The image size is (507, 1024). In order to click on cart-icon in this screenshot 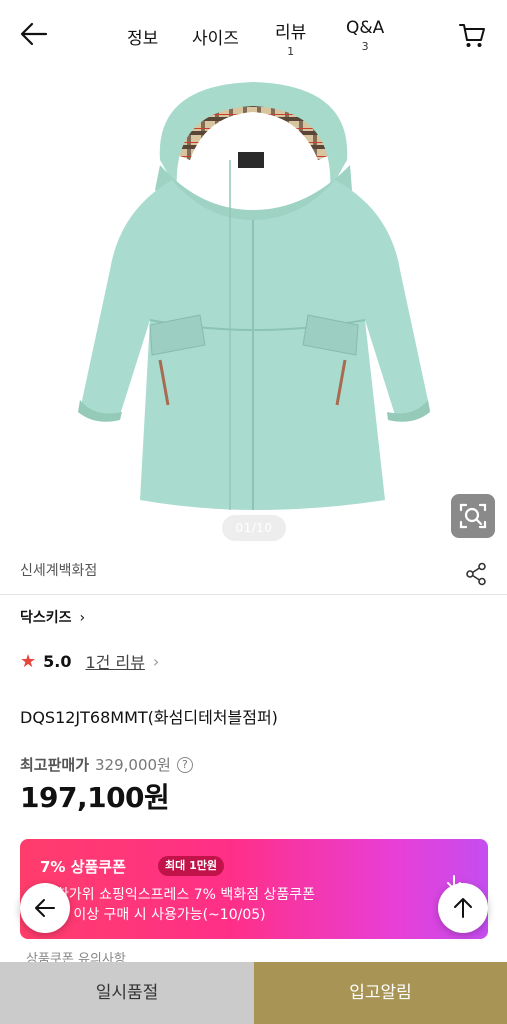, I will do `click(472, 35)`.